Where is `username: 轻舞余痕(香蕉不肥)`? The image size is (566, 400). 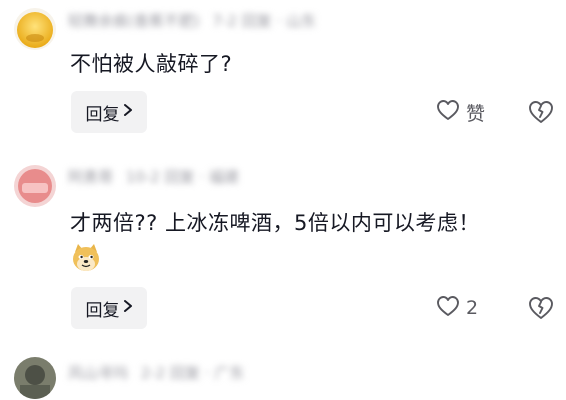 username: 轻舞余痕(香蕉不肥) is located at coordinates (134, 21).